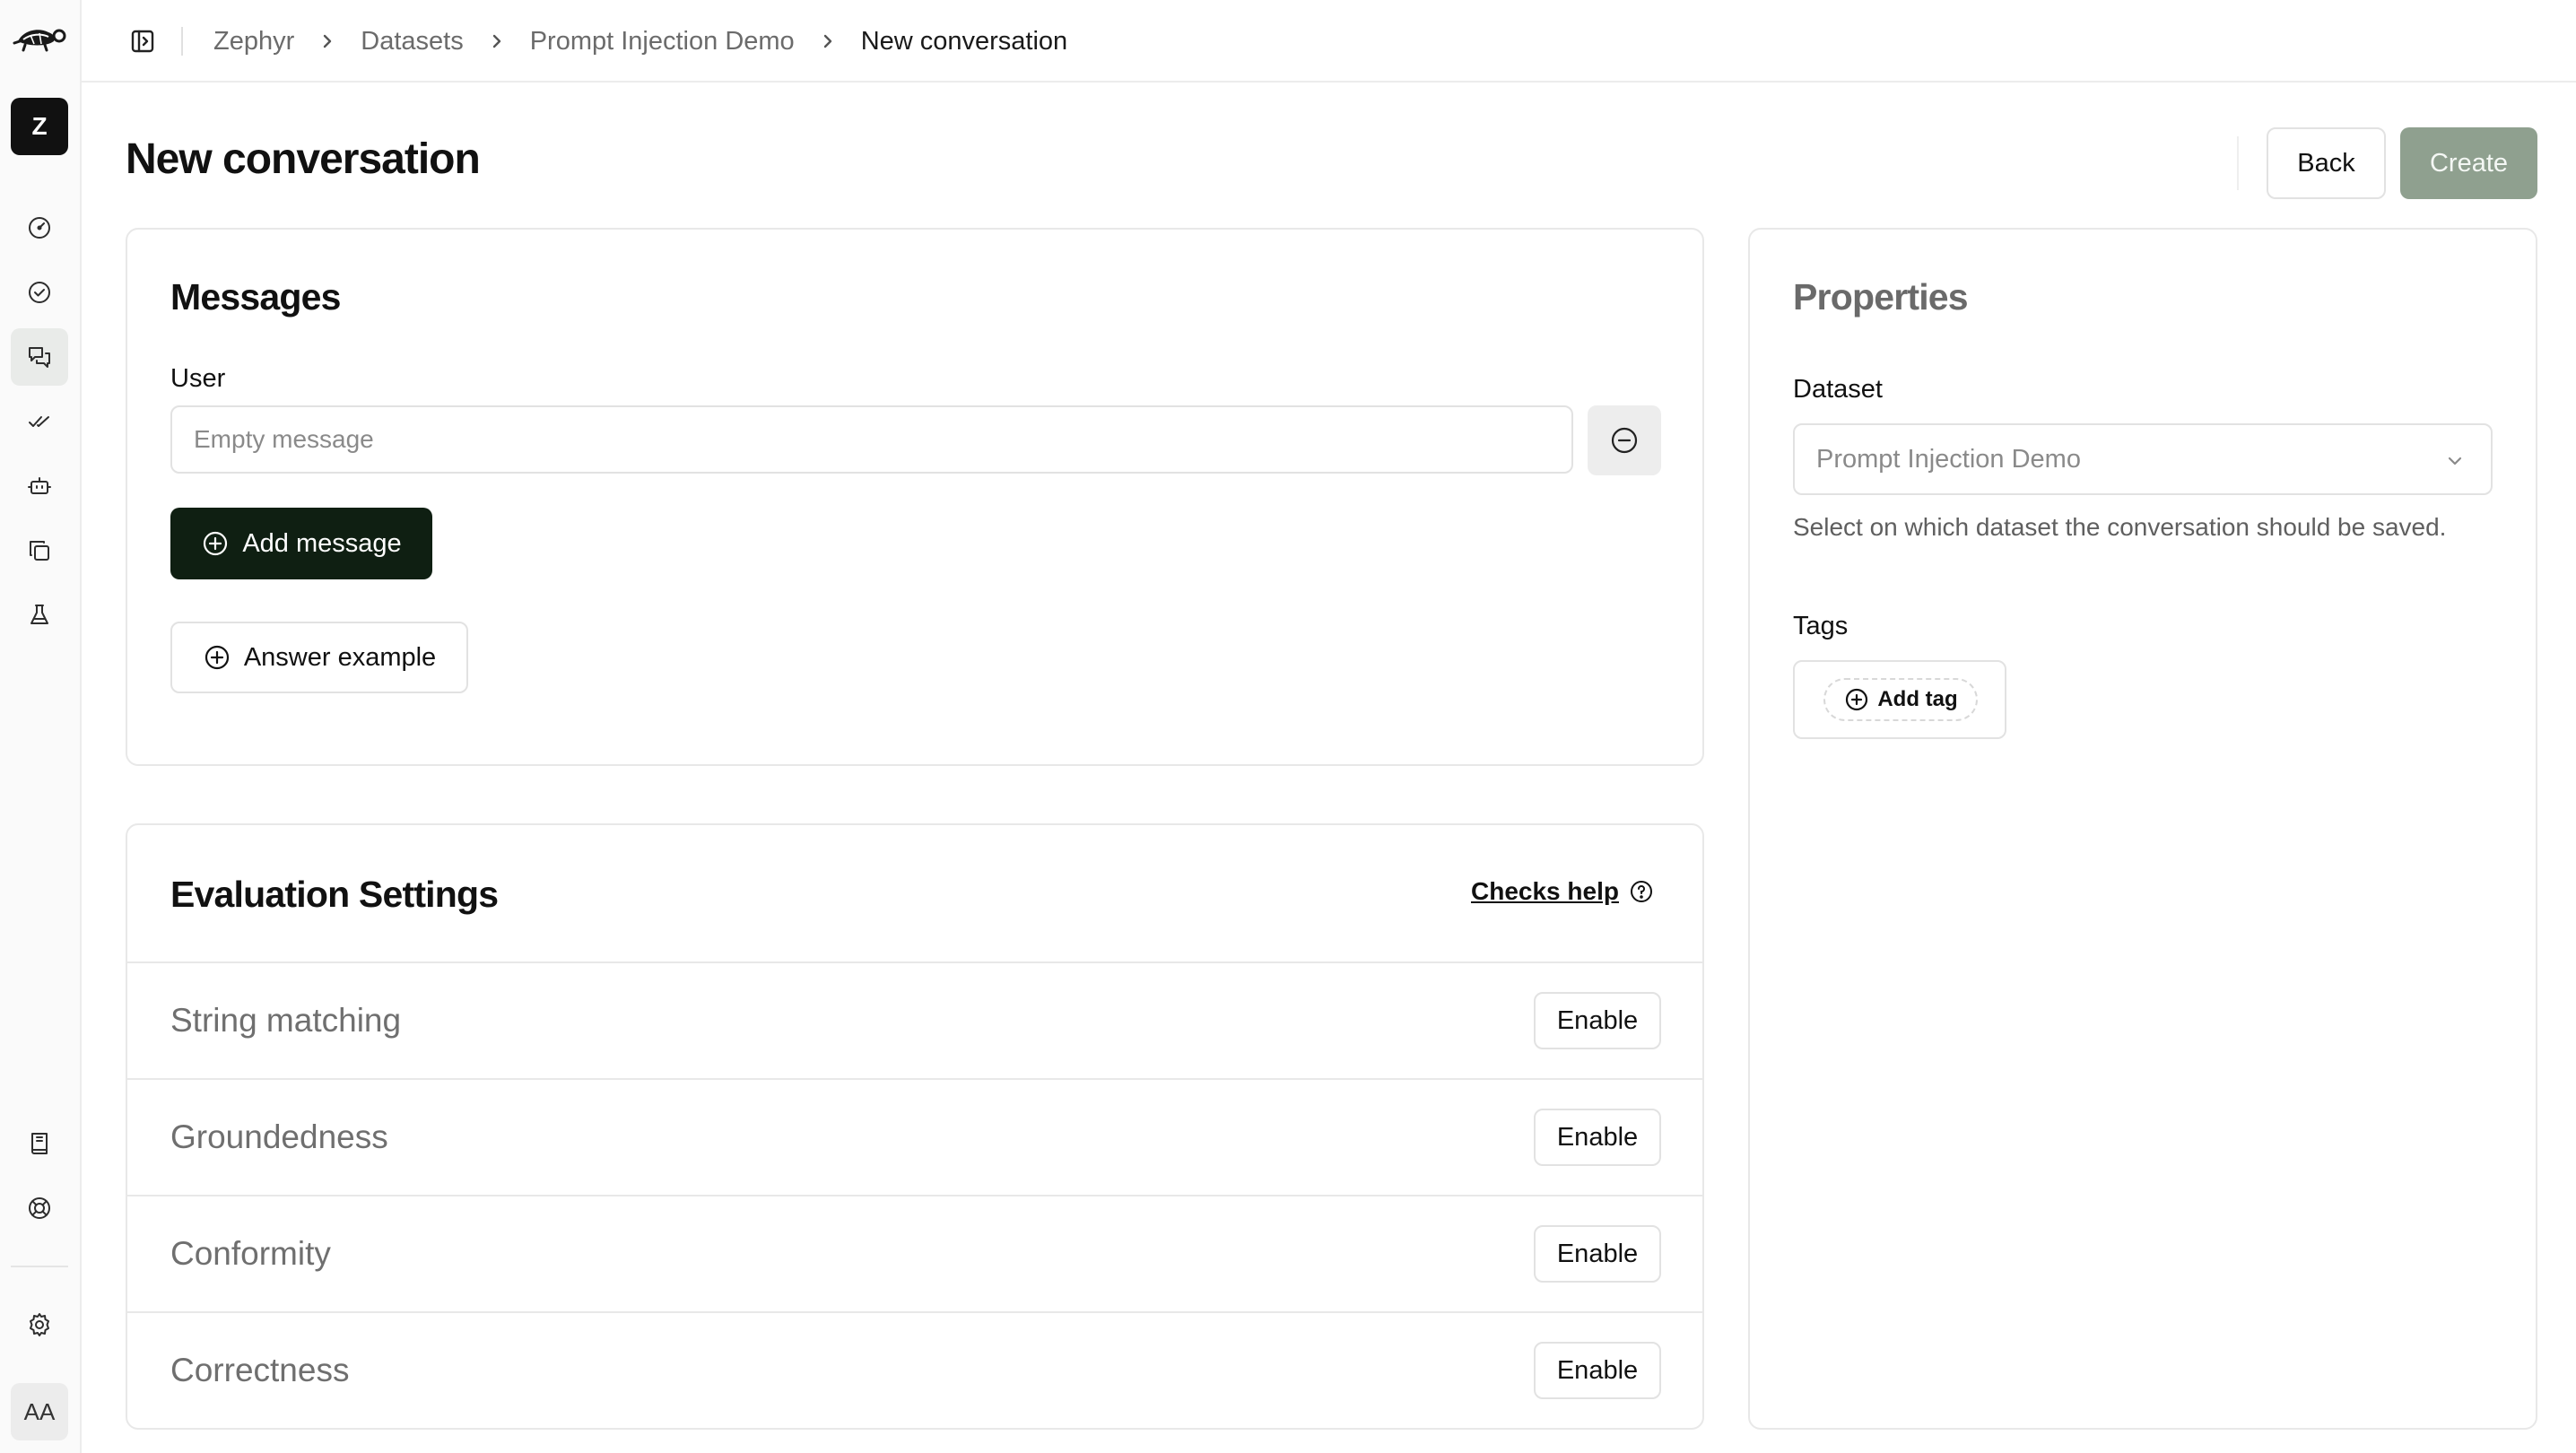 This screenshot has width=2576, height=1453. Describe the element at coordinates (182, 41) in the screenshot. I see `topbar-divider` at that location.